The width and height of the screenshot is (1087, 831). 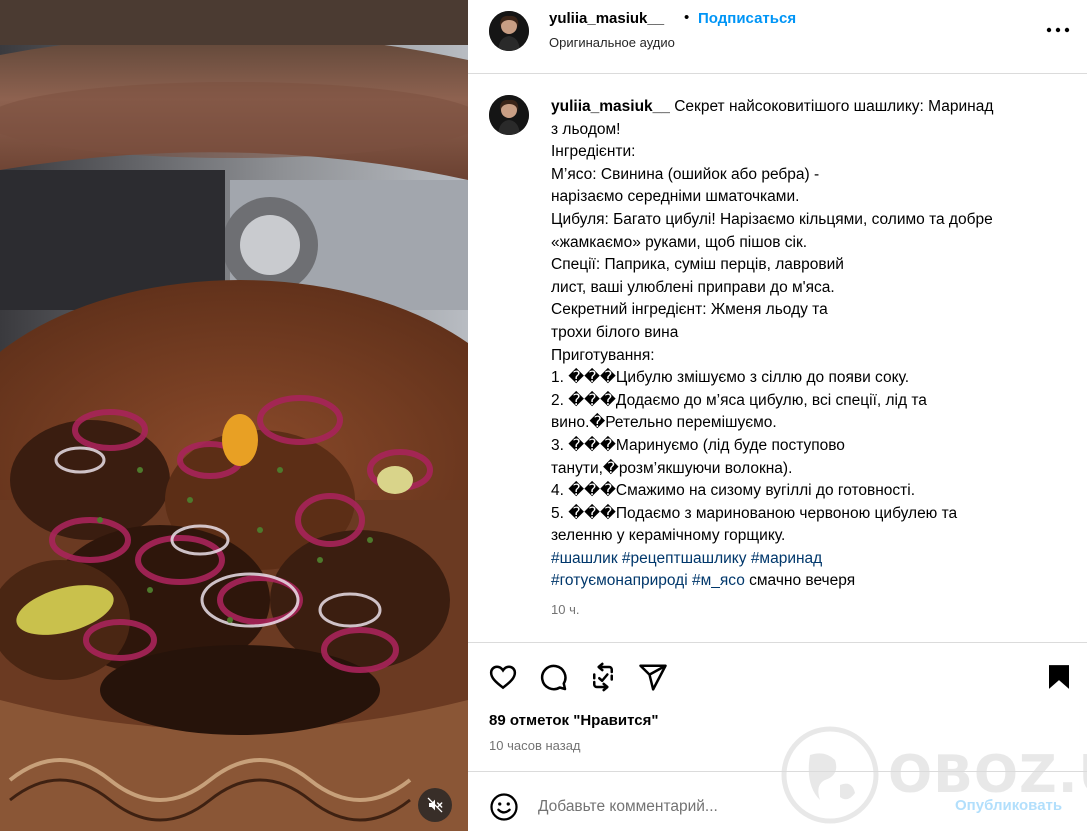 I want to click on hashtag-line: #шашлик #рецептшашлику #маринад, so click(x=806, y=559).